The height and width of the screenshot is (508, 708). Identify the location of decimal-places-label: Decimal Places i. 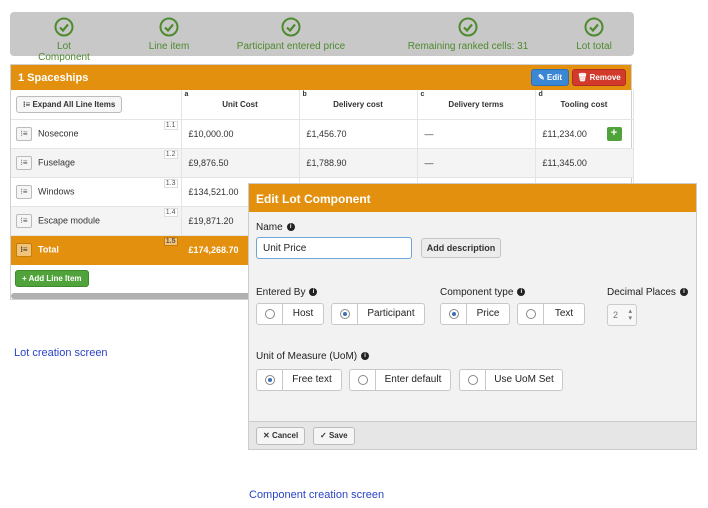
(647, 292).